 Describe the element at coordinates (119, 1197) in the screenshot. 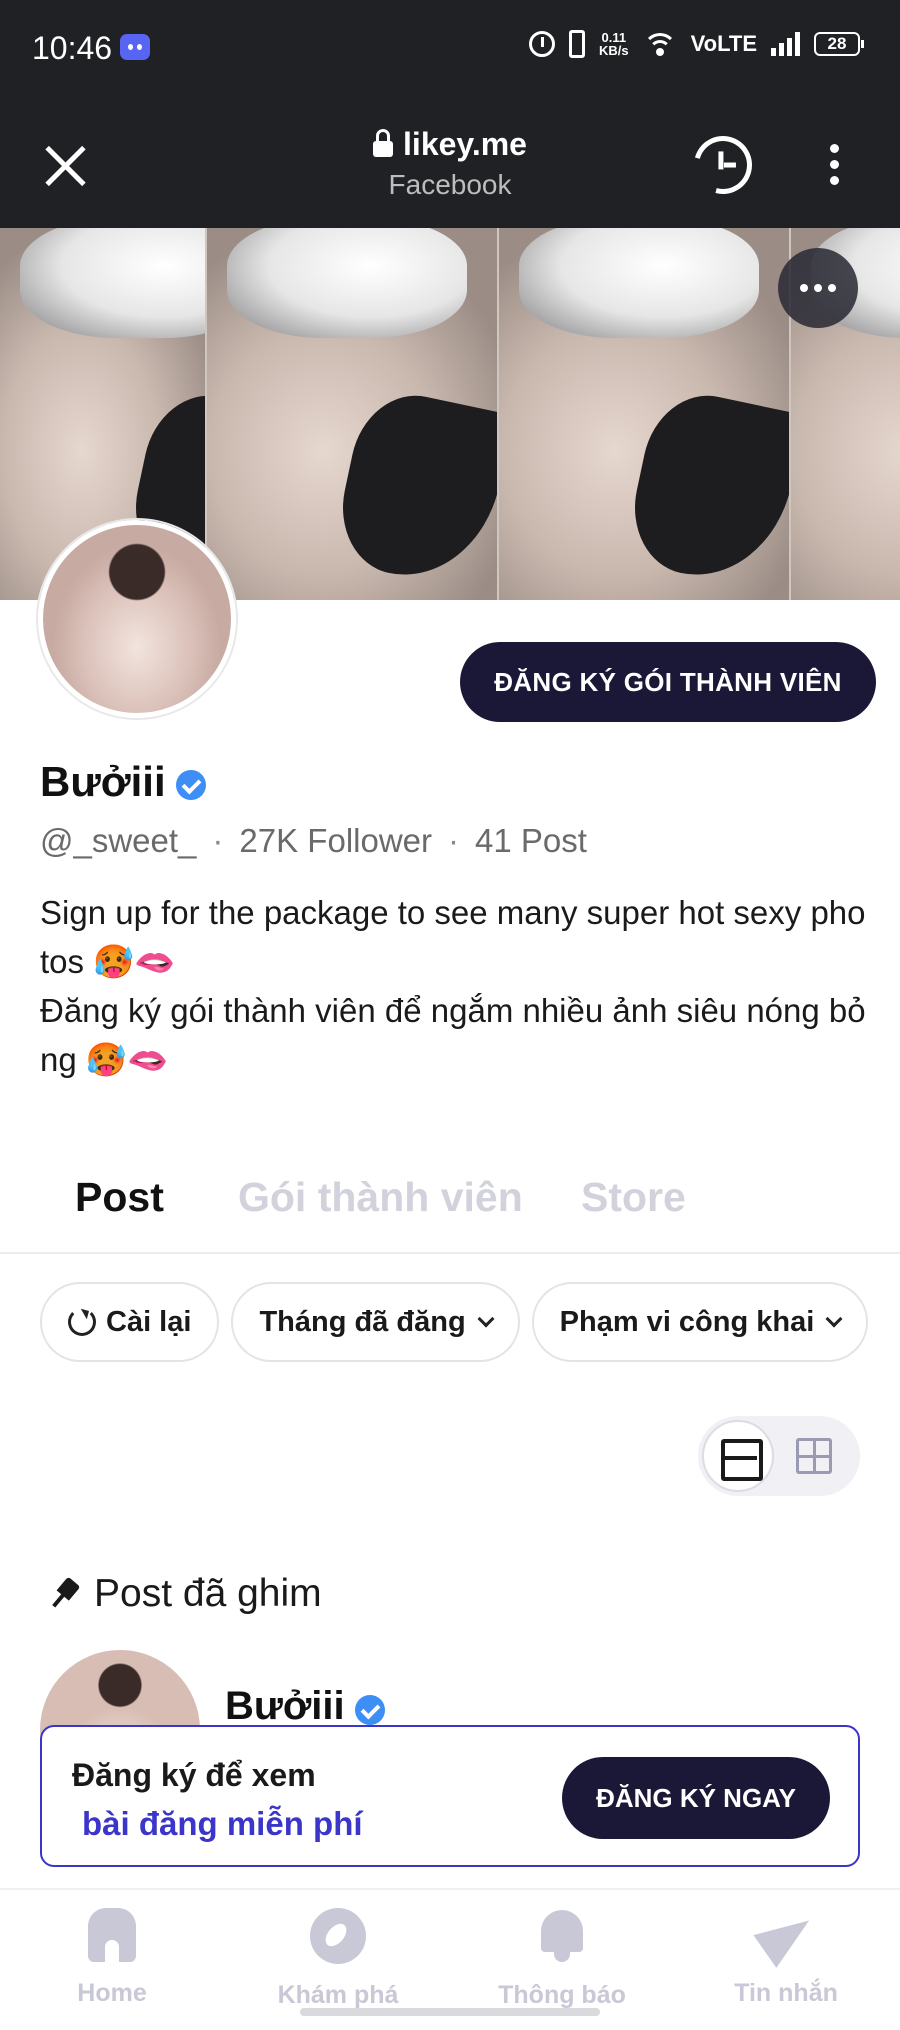

I see `tab-post: Post` at that location.